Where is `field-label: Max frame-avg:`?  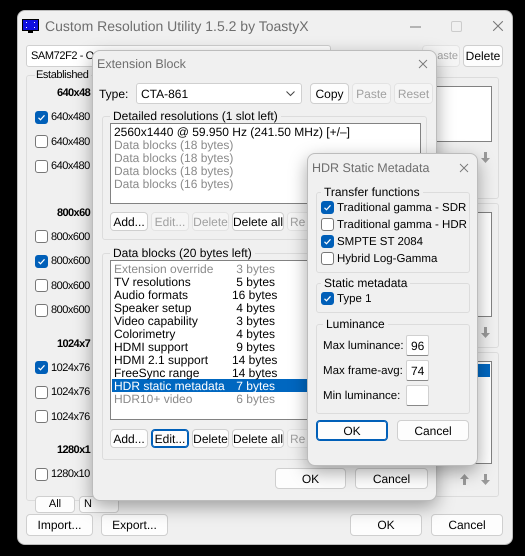 field-label: Max frame-avg: is located at coordinates (363, 370).